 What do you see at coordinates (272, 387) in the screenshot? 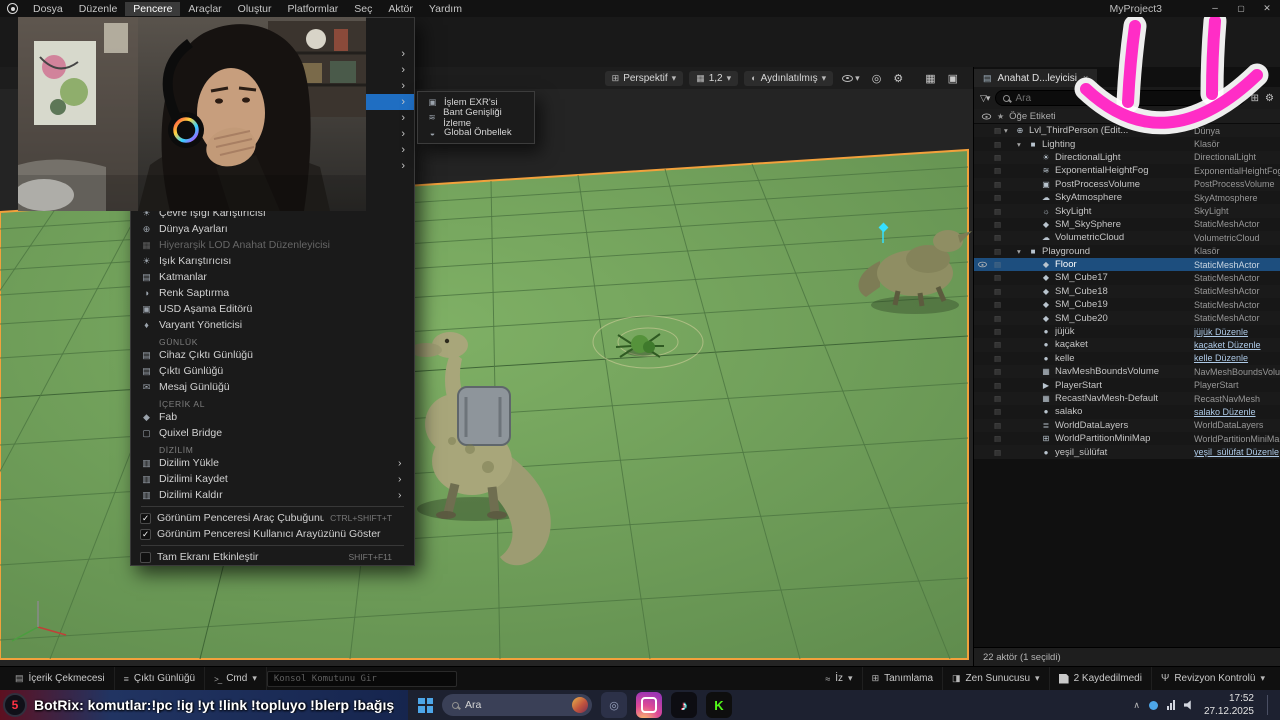
I see `menu-item: ✉ Mesaj Günlüğü` at bounding box center [272, 387].